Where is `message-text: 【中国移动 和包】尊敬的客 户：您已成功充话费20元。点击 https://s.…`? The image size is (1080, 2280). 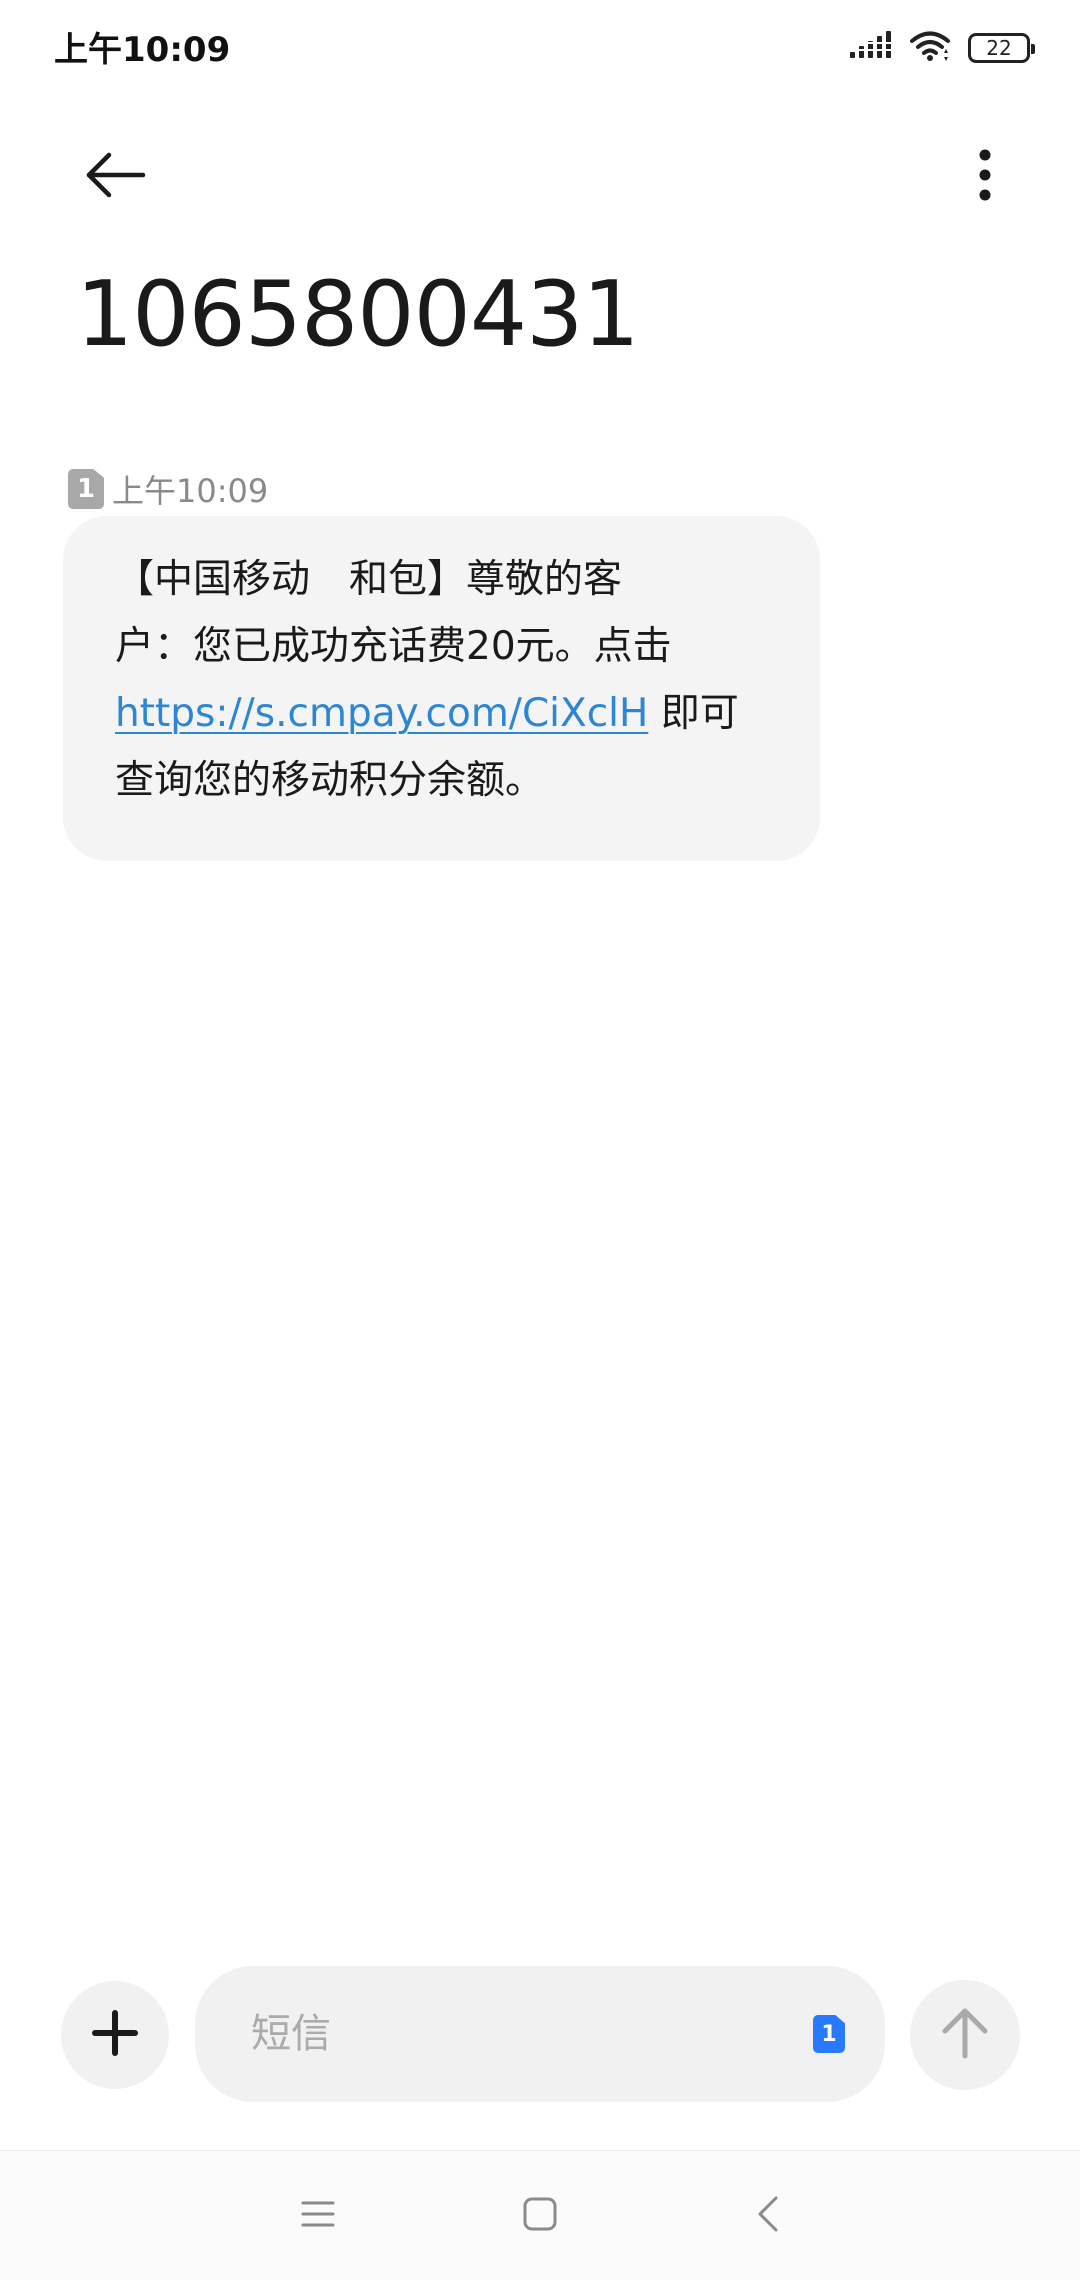
message-text: 【中国移动 和包】尊敬的客 户：您已成功充话费20元。点击 https://s.… is located at coordinates (445, 680).